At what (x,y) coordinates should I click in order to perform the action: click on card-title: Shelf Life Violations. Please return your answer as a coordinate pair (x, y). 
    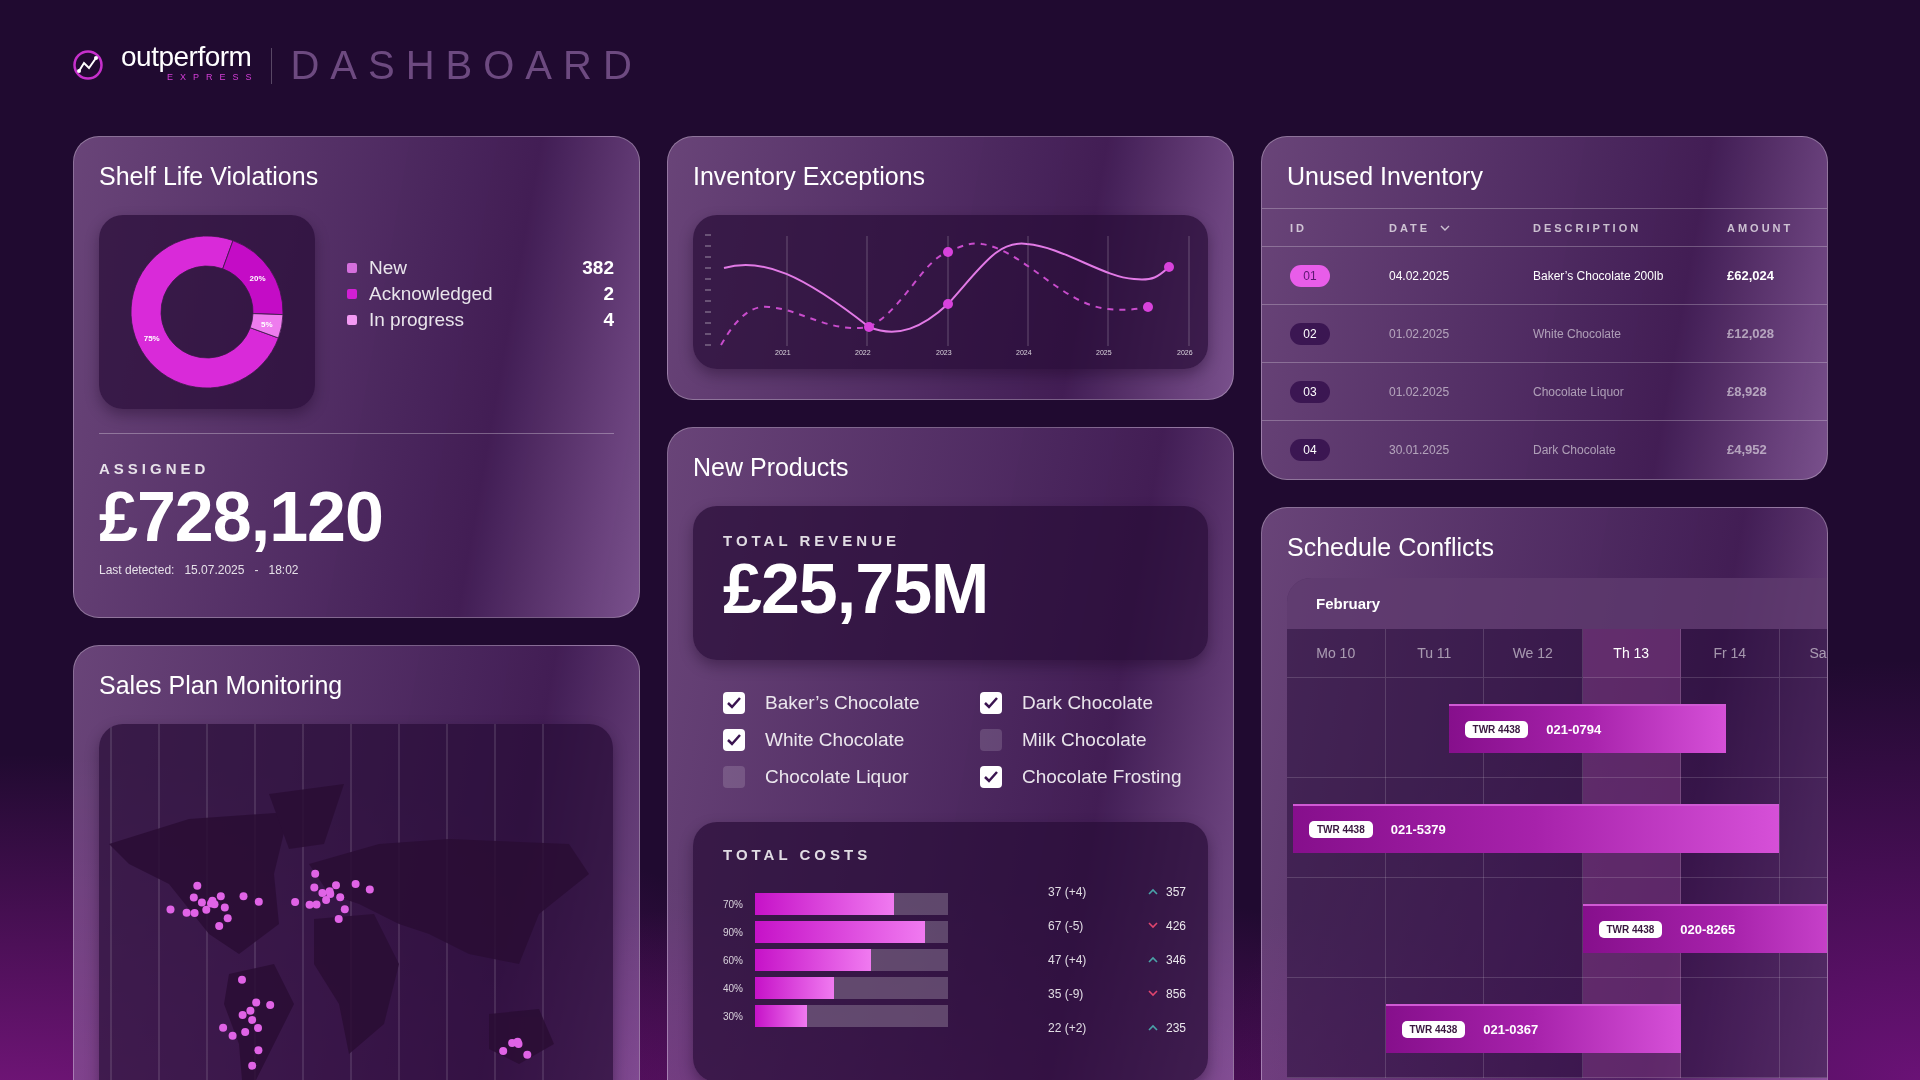
    Looking at the image, I should click on (209, 176).